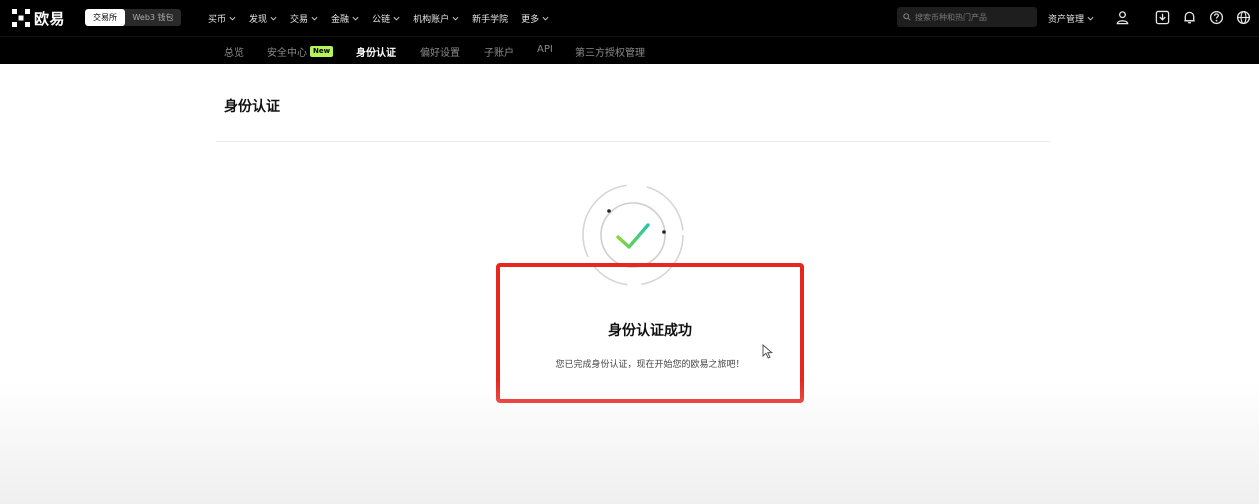 This screenshot has height=504, width=1259. Describe the element at coordinates (340, 19) in the screenshot. I see `nav-label: 金融` at that location.